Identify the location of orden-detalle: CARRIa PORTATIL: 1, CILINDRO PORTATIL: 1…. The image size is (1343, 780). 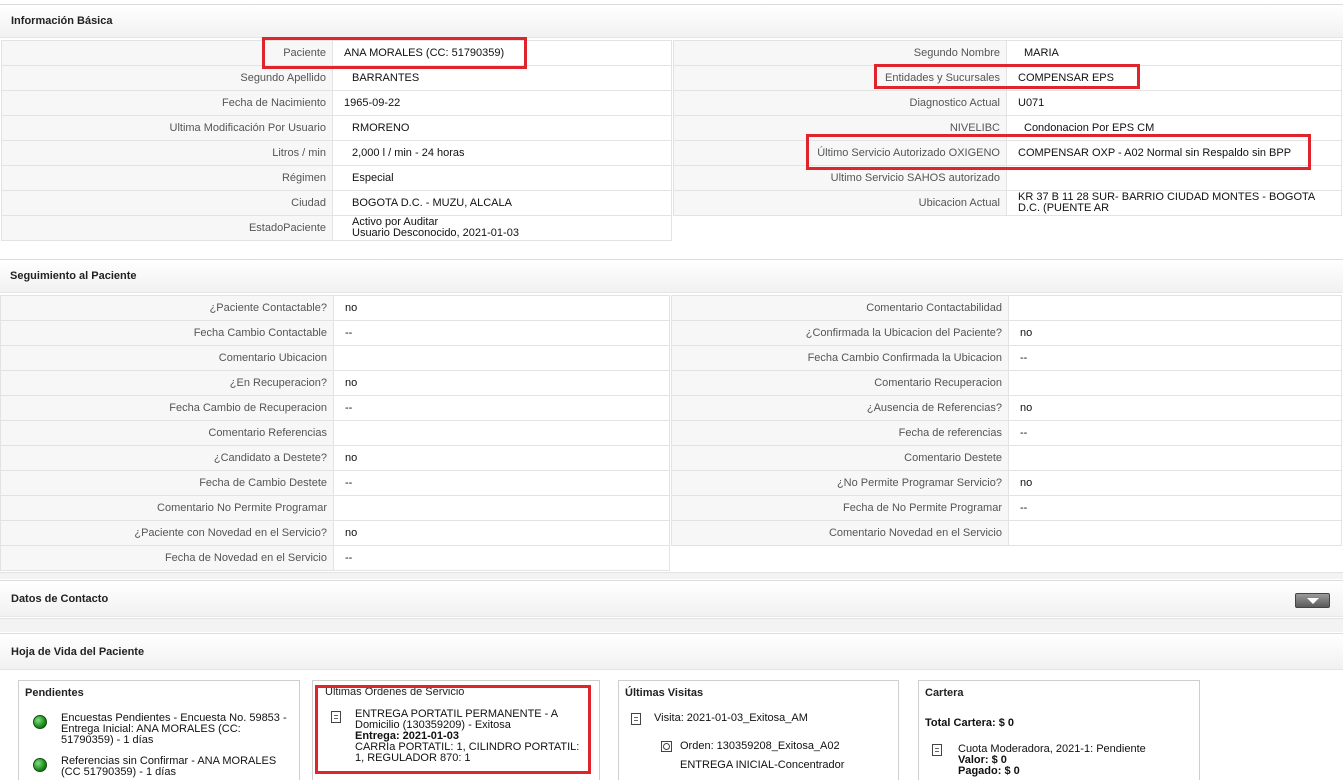
(467, 752).